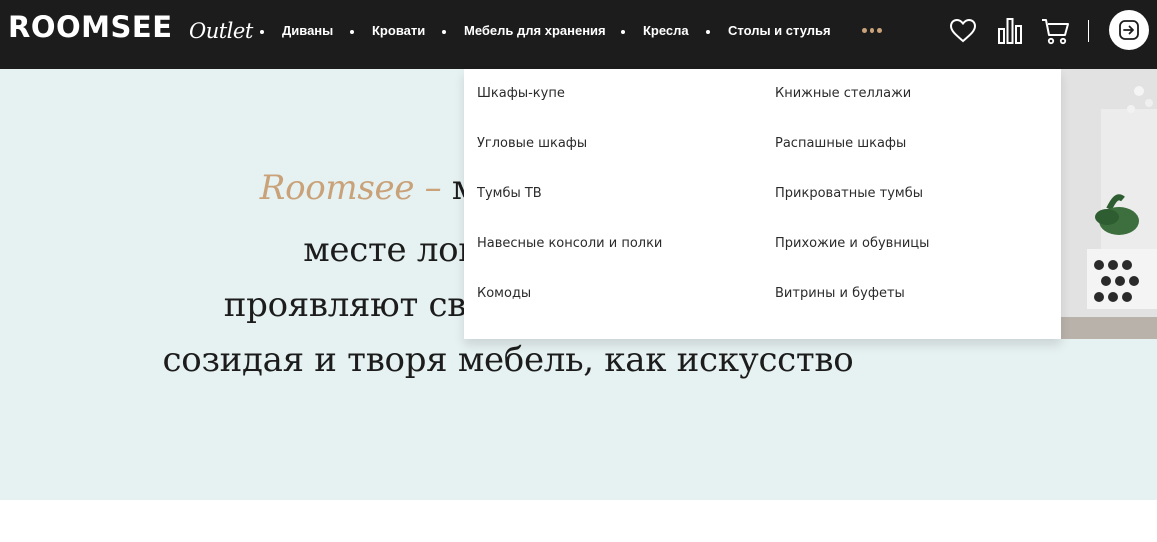 This screenshot has width=1157, height=542. I want to click on more-menu-icon, so click(872, 31).